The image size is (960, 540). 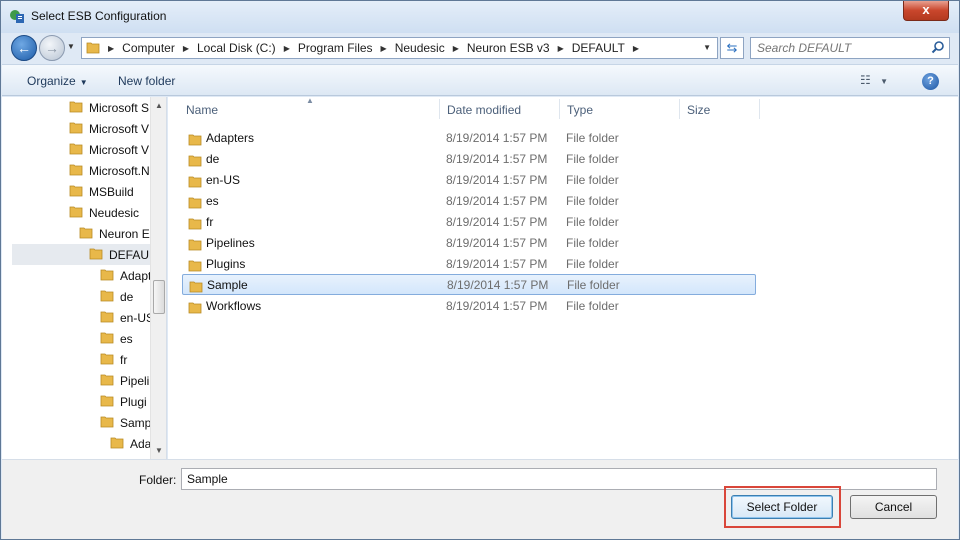 I want to click on breadcrumb-item: Local Disk (C:), so click(x=236, y=48).